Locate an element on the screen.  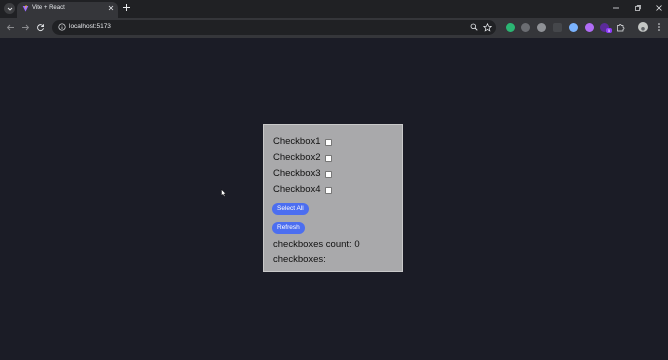
checkbox-label: Checkbox2 is located at coordinates (297, 157).